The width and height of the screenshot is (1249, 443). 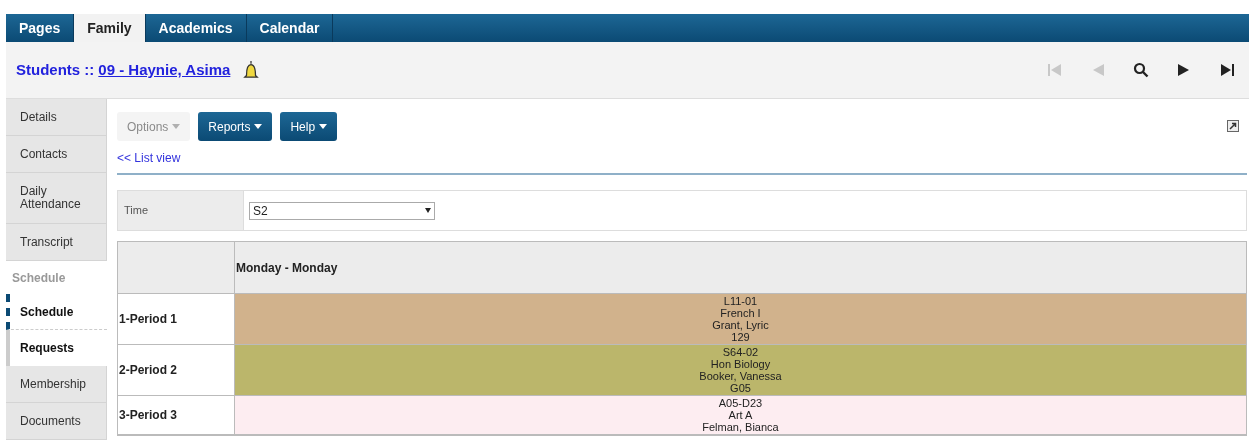 I want to click on class-detail: G05, so click(x=740, y=388).